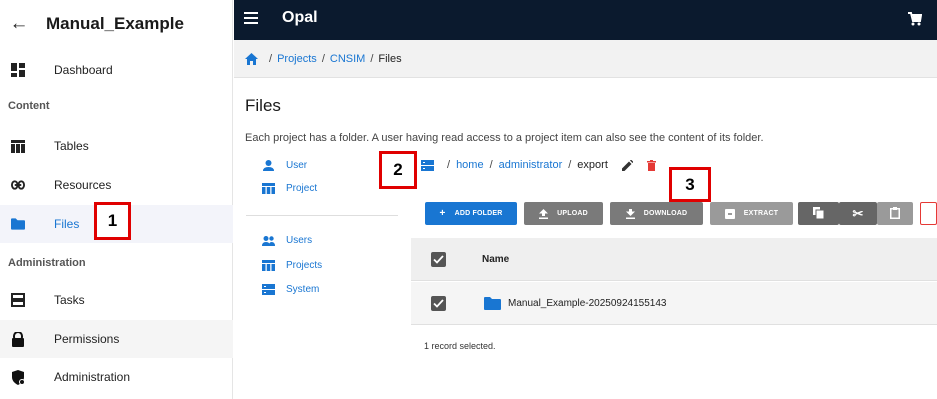 The image size is (937, 399). I want to click on files-nav-projects: Projects, so click(292, 265).